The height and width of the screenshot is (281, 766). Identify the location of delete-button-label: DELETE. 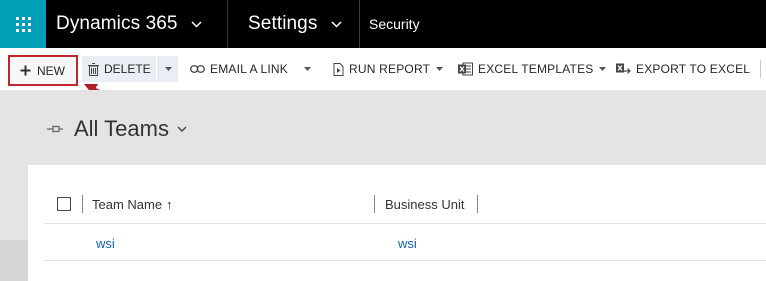
(127, 69).